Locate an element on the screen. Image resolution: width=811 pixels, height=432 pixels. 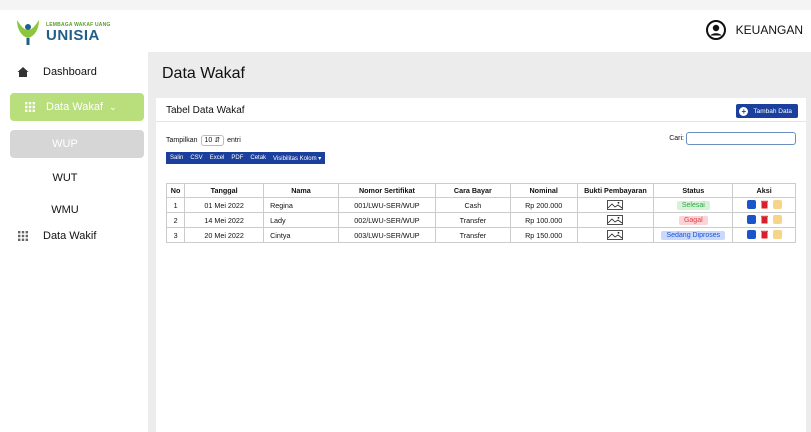
length-suffix: entri is located at coordinates (234, 140).